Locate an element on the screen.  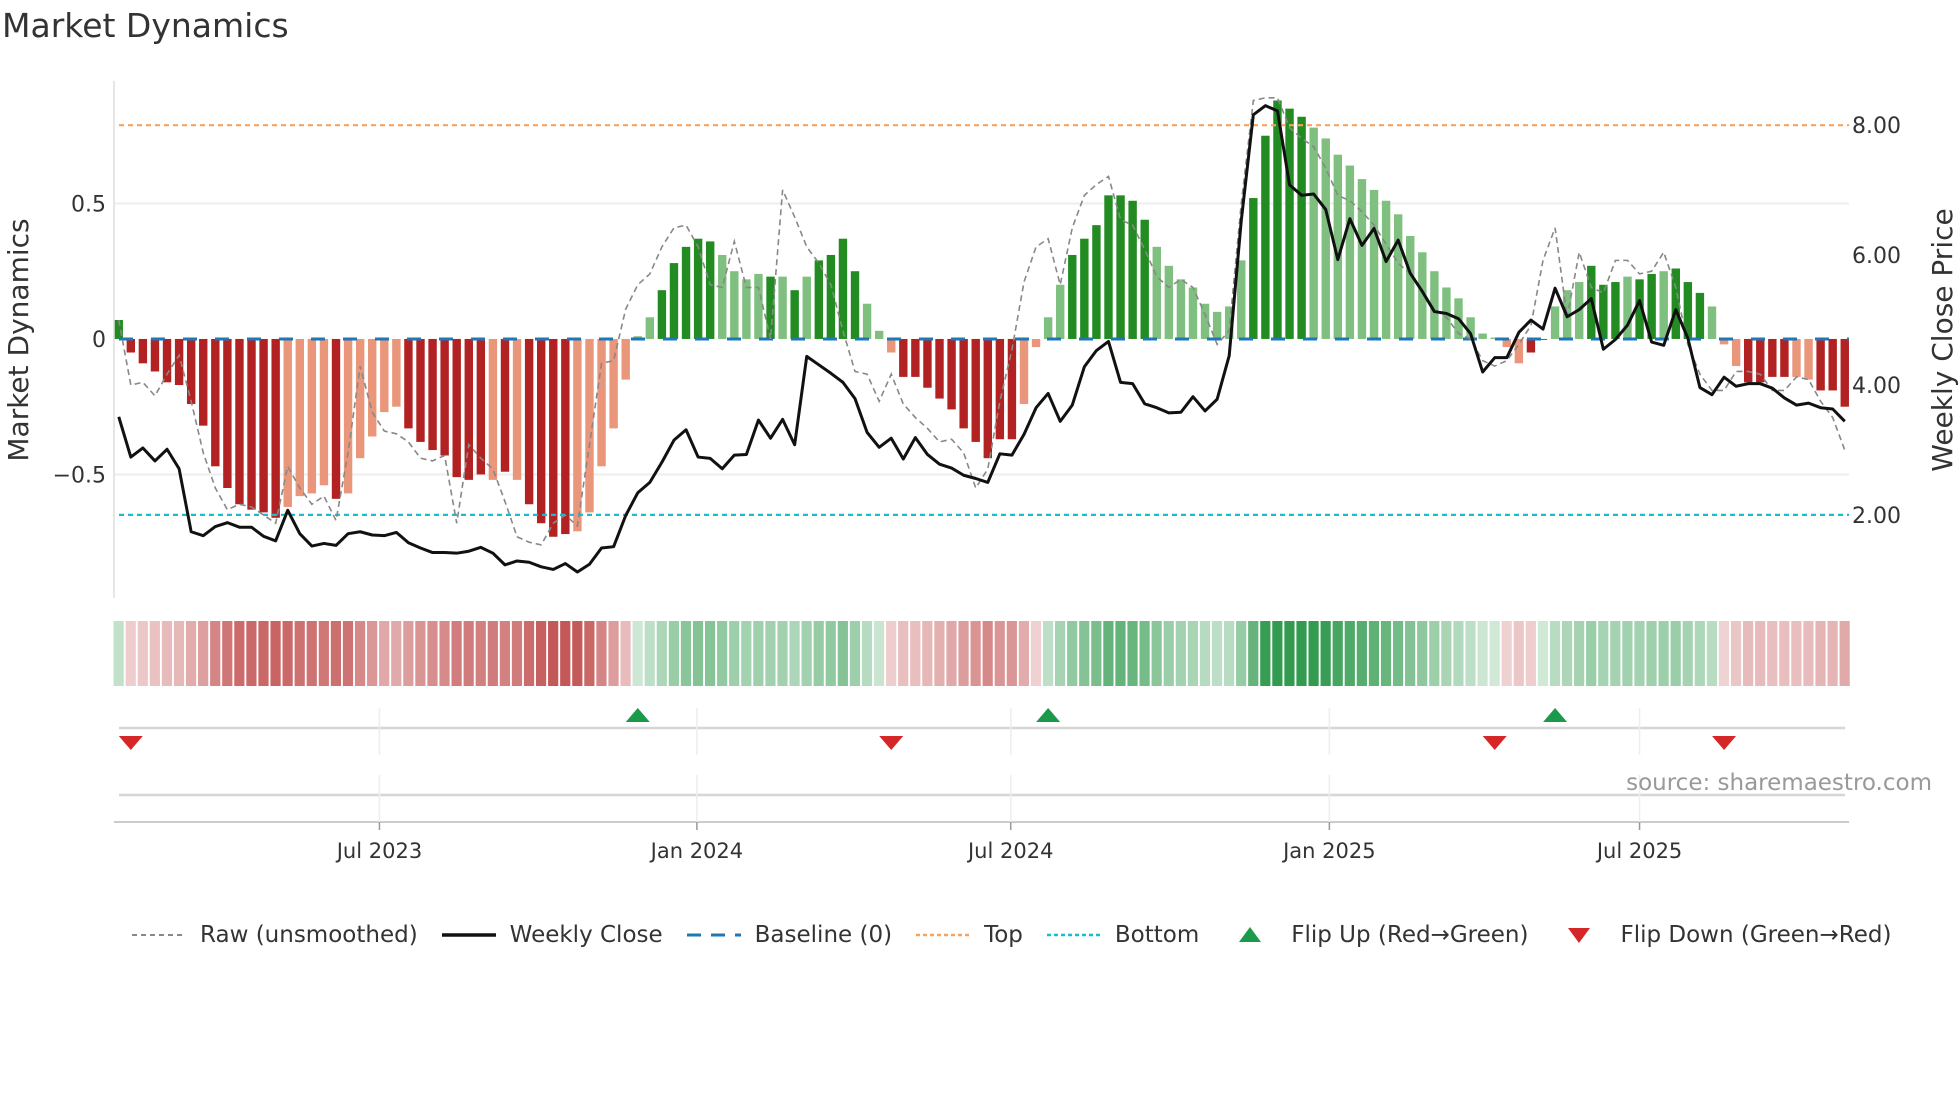
flip-markers: Jul 2023 Jan 2024 Jul 2024 Jan 2025 Jul 2025 is located at coordinates (981, 785).